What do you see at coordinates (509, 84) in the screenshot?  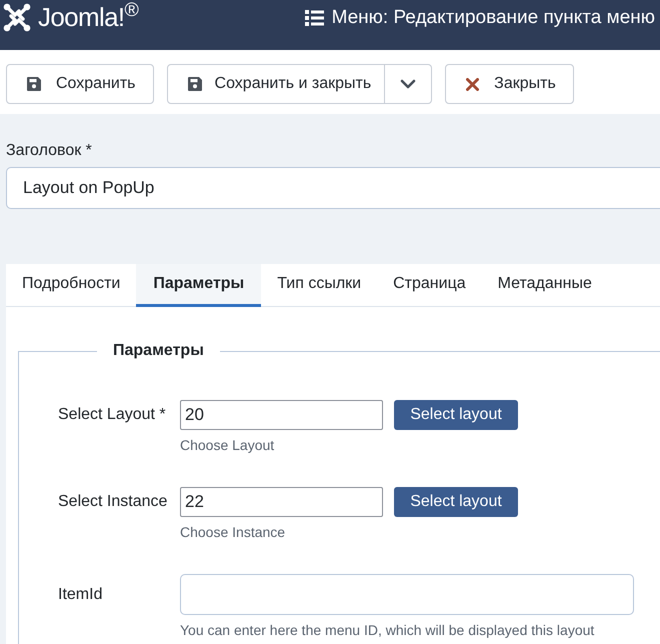 I see `close-button: Закрыть` at bounding box center [509, 84].